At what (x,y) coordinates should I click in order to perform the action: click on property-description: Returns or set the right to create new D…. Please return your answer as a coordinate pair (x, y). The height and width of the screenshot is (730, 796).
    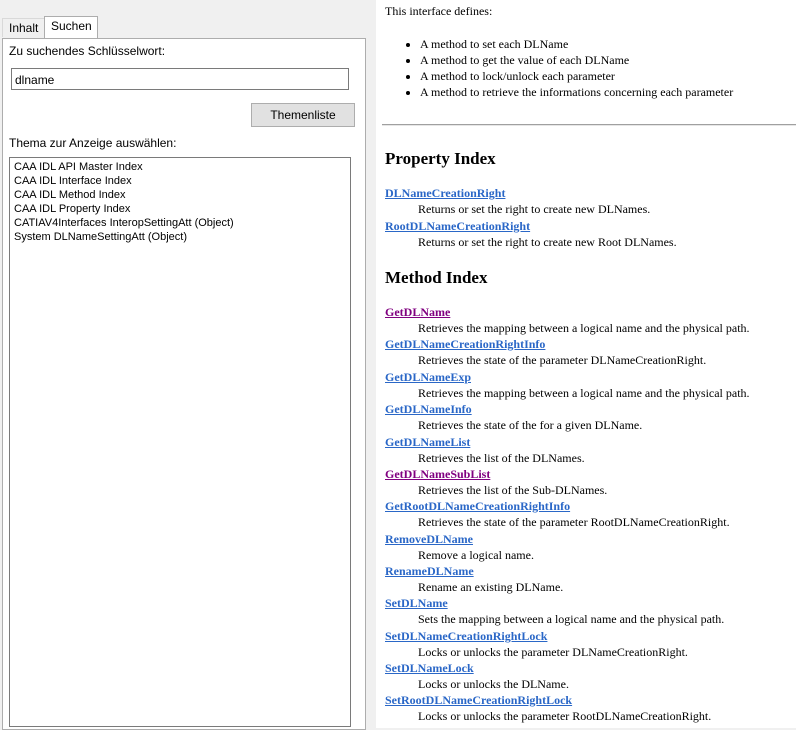
    Looking at the image, I should click on (534, 209).